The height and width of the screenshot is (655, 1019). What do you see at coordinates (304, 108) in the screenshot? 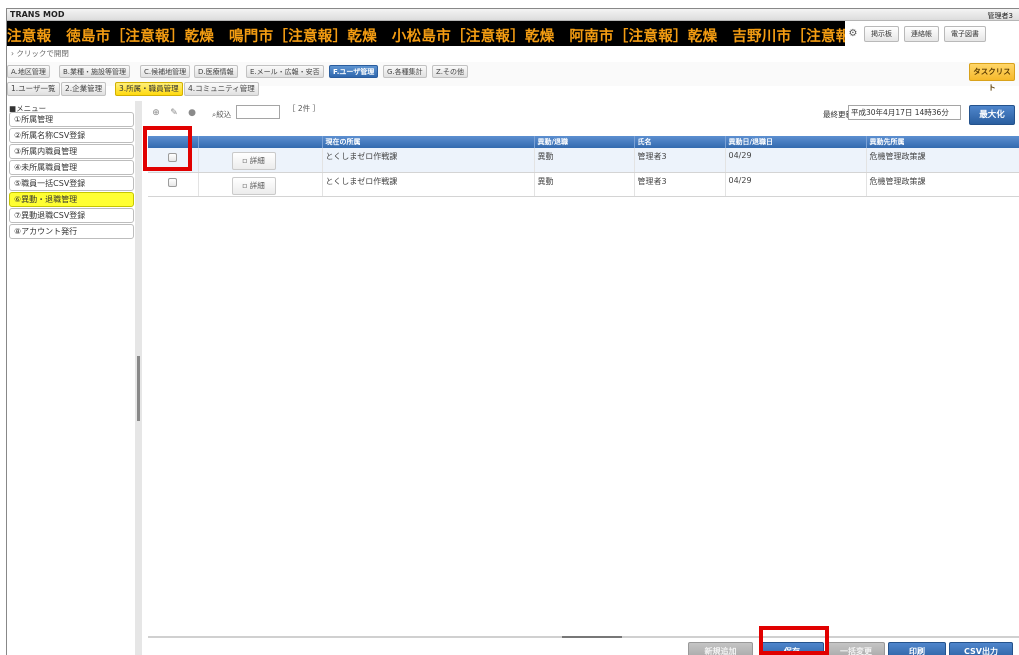
I see `record-count: ［ 2件 ］` at bounding box center [304, 108].